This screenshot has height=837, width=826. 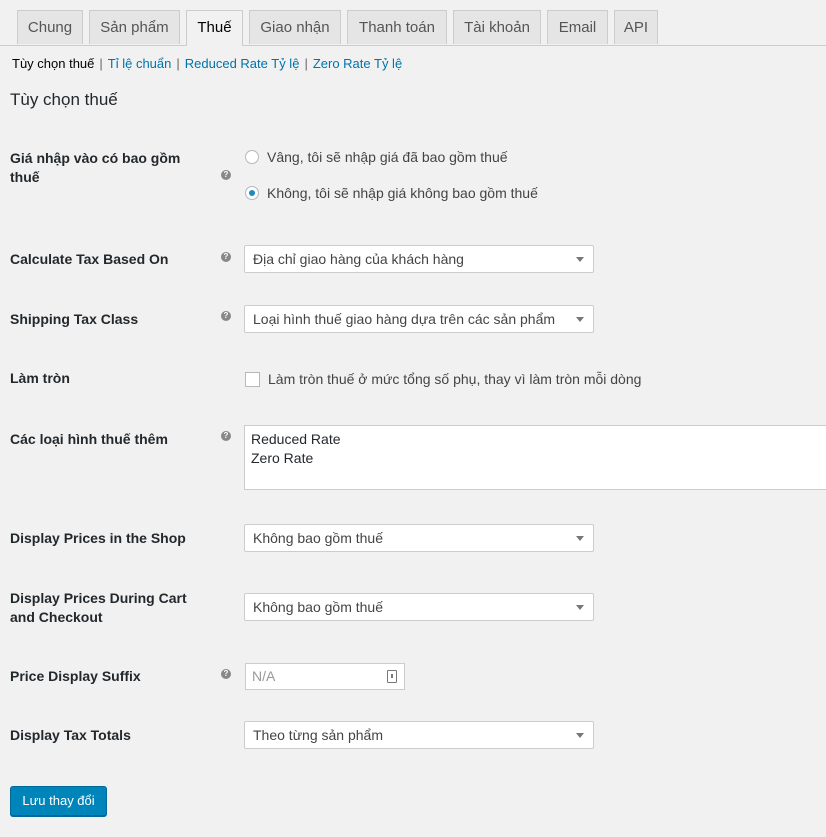 I want to click on radio-option-include-tax: Vâng, tôi sẽ nhập giá đã bao gồm thuế, so click(x=376, y=157).